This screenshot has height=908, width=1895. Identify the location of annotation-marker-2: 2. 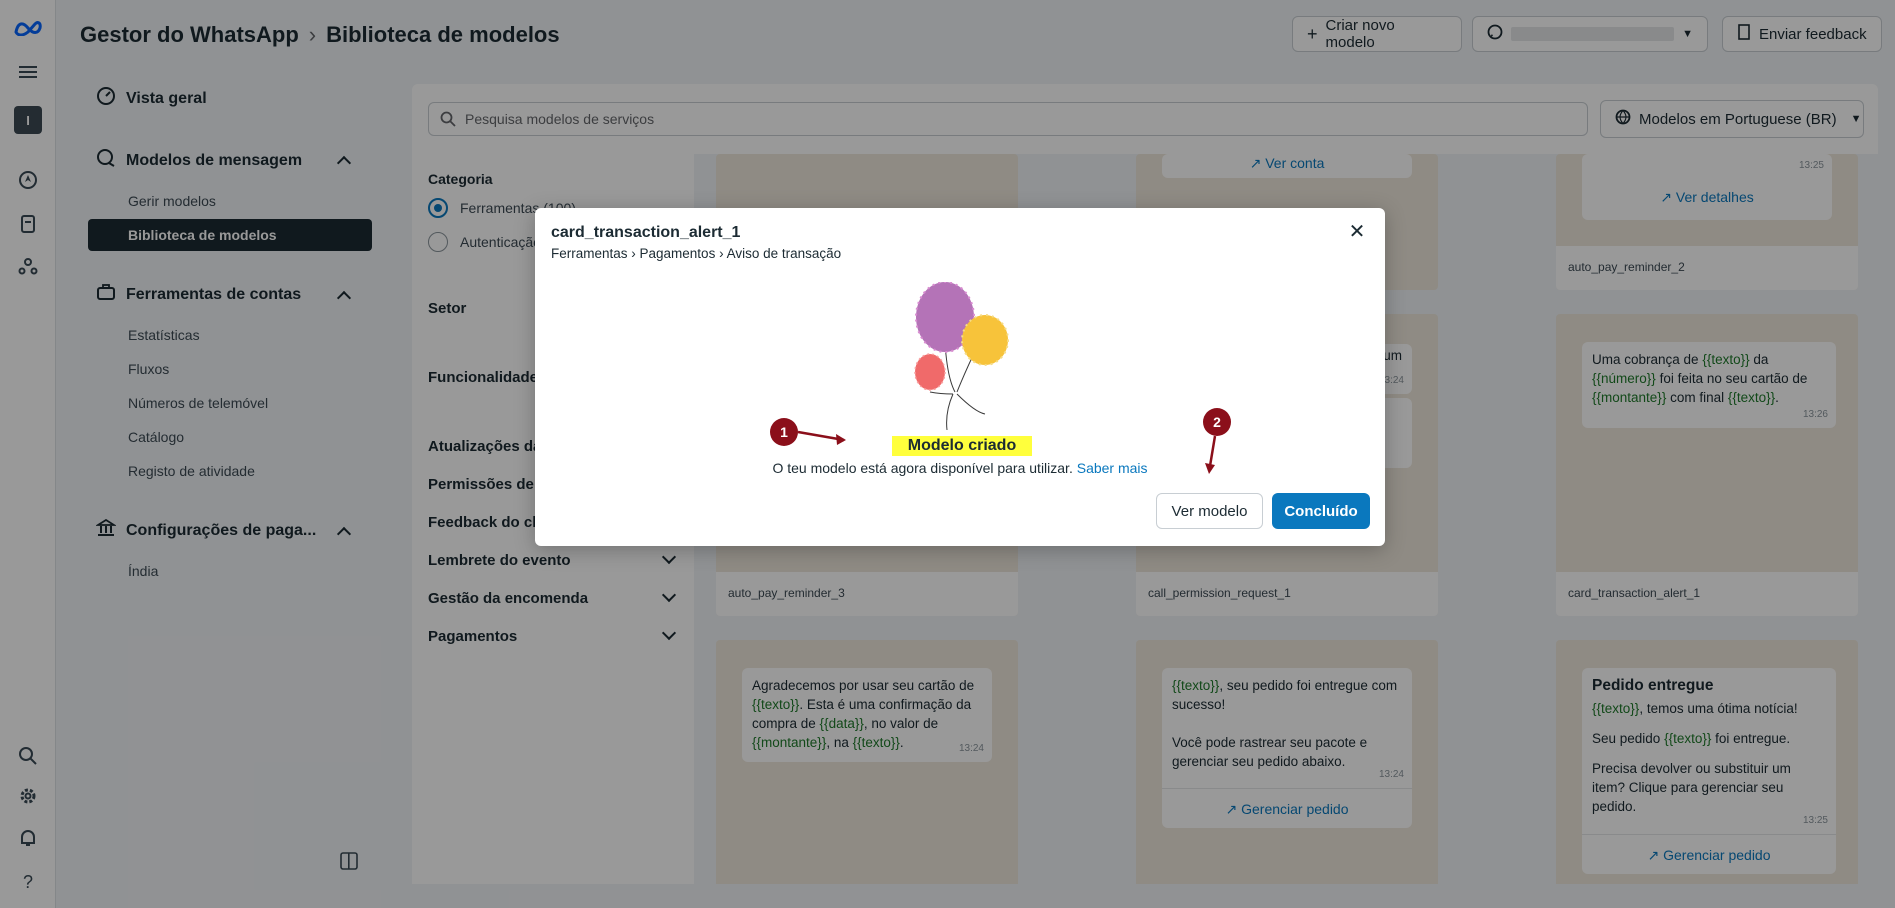
(1217, 422).